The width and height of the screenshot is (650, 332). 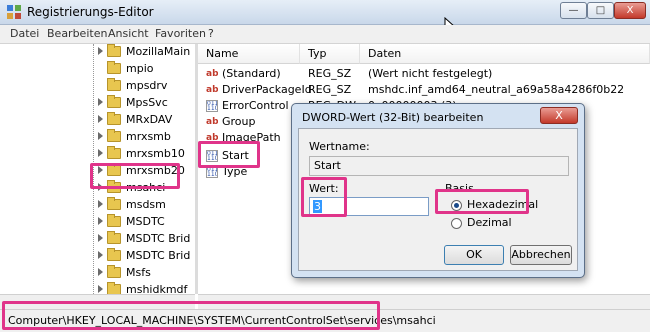 I want to click on tree-item: MRxDAV, so click(x=97, y=120).